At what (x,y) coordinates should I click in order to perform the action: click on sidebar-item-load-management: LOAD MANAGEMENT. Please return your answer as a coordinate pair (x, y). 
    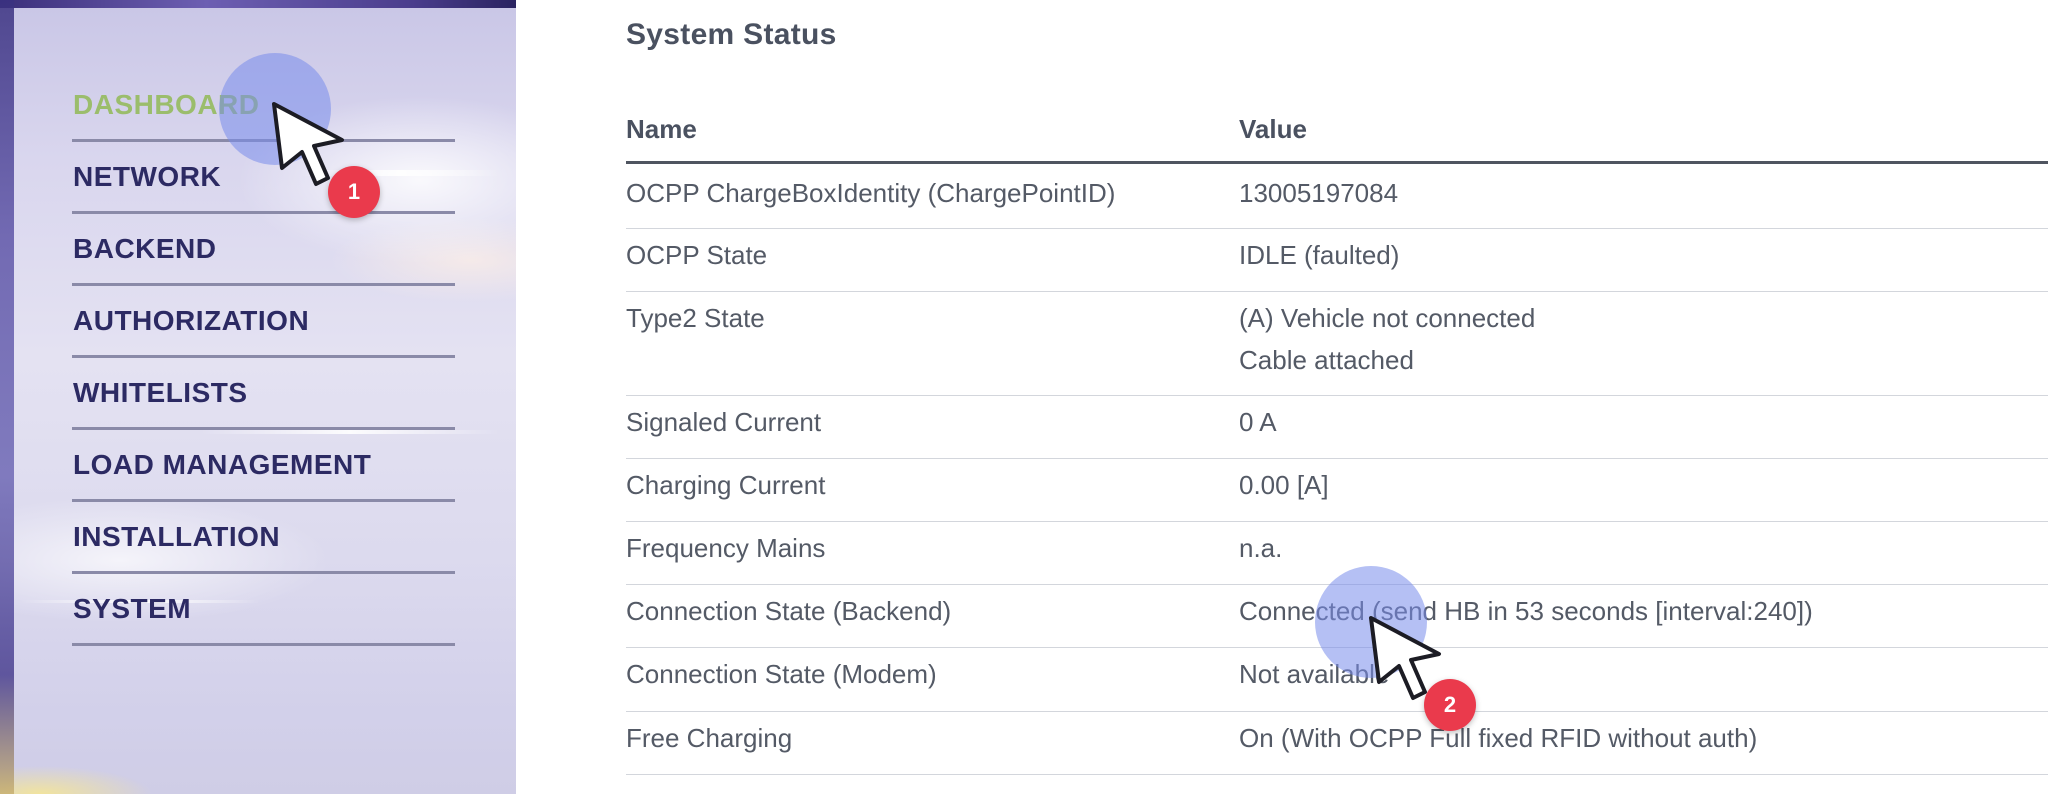
    Looking at the image, I should click on (263, 466).